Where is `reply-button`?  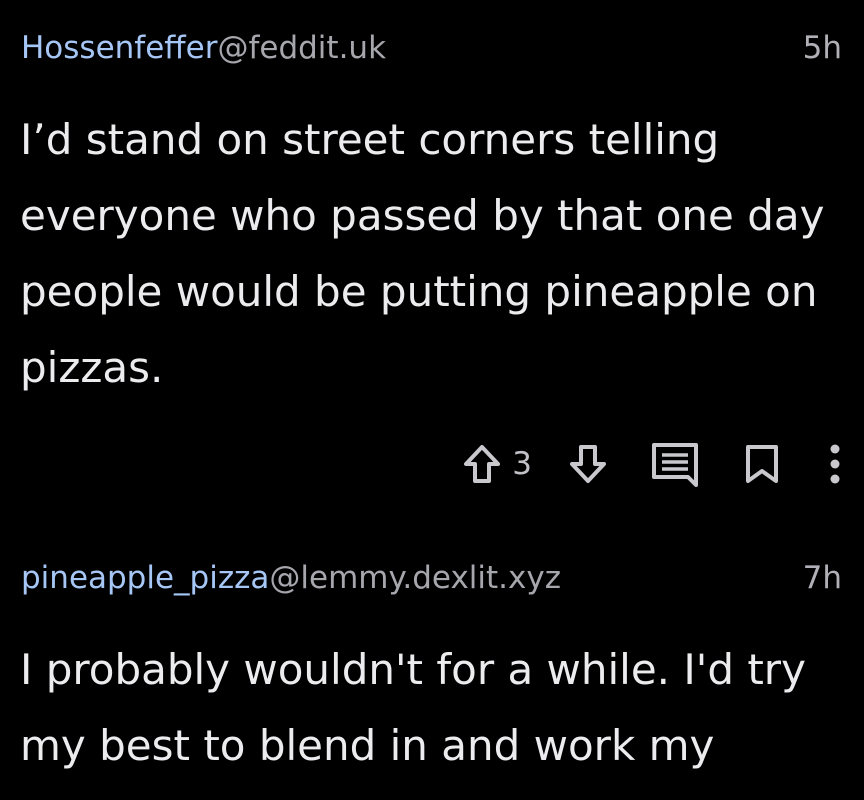 reply-button is located at coordinates (675, 464).